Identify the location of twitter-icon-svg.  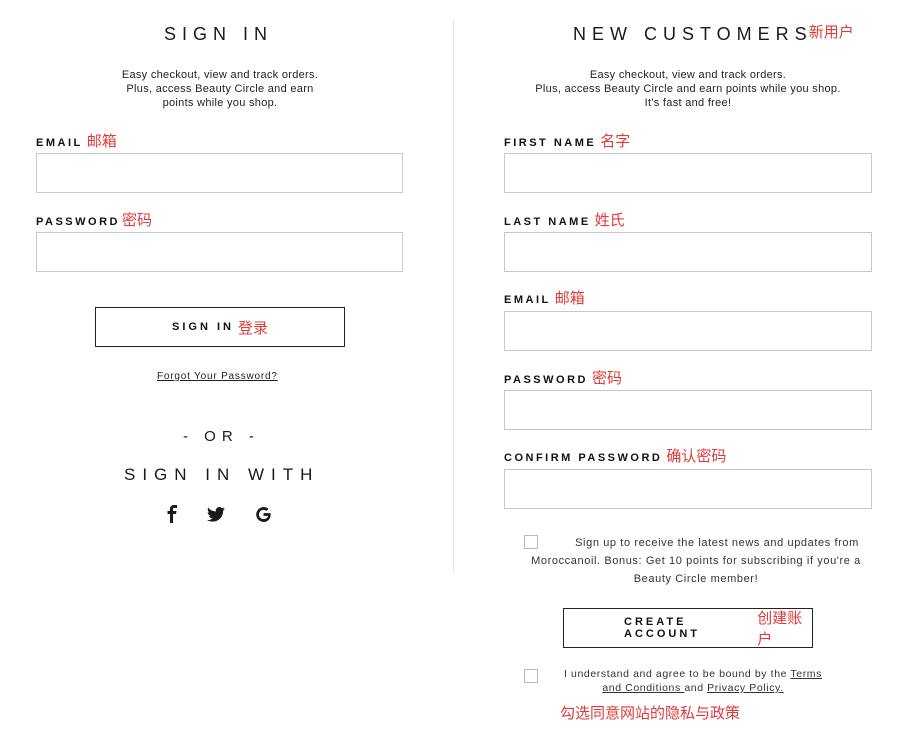
(216, 514).